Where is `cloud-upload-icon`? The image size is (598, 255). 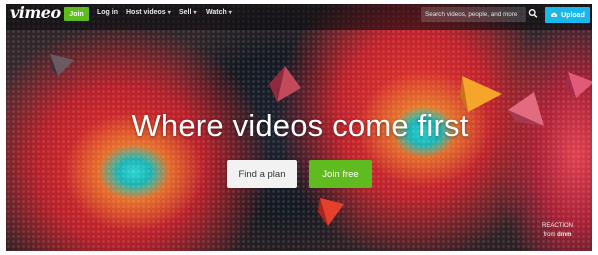 cloud-upload-icon is located at coordinates (554, 14).